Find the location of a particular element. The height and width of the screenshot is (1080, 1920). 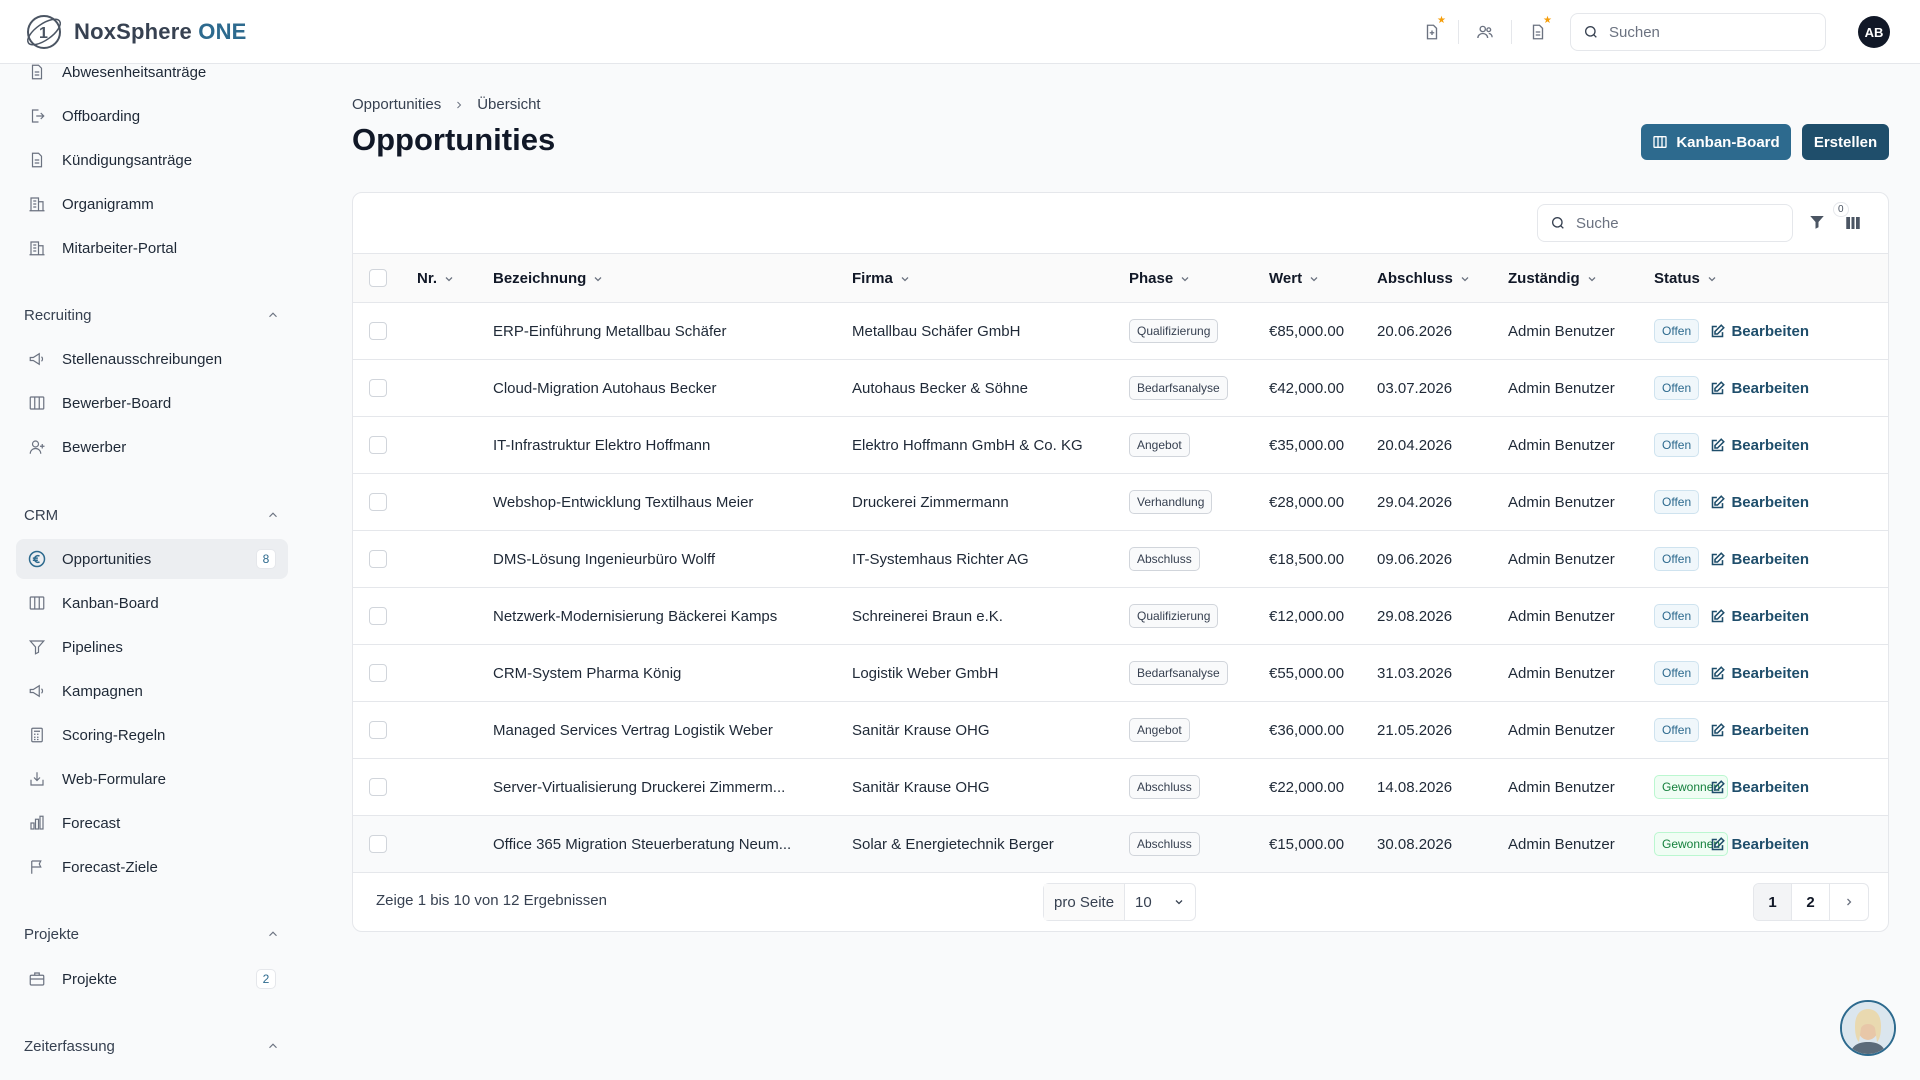

sidebar-item-projekte: Projekte 2 is located at coordinates (152, 979).